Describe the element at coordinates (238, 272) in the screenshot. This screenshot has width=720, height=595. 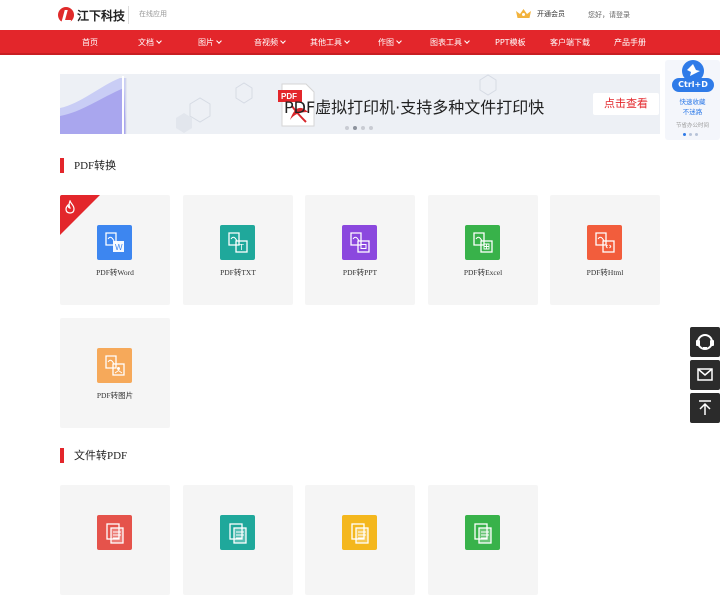
I see `tool-label: PDF转TXT` at that location.